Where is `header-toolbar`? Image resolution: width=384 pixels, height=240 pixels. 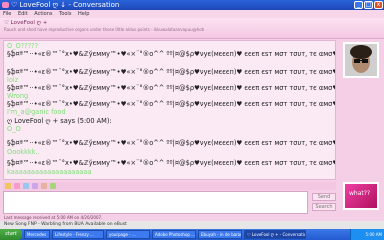 header-toolbar is located at coordinates (46, 39).